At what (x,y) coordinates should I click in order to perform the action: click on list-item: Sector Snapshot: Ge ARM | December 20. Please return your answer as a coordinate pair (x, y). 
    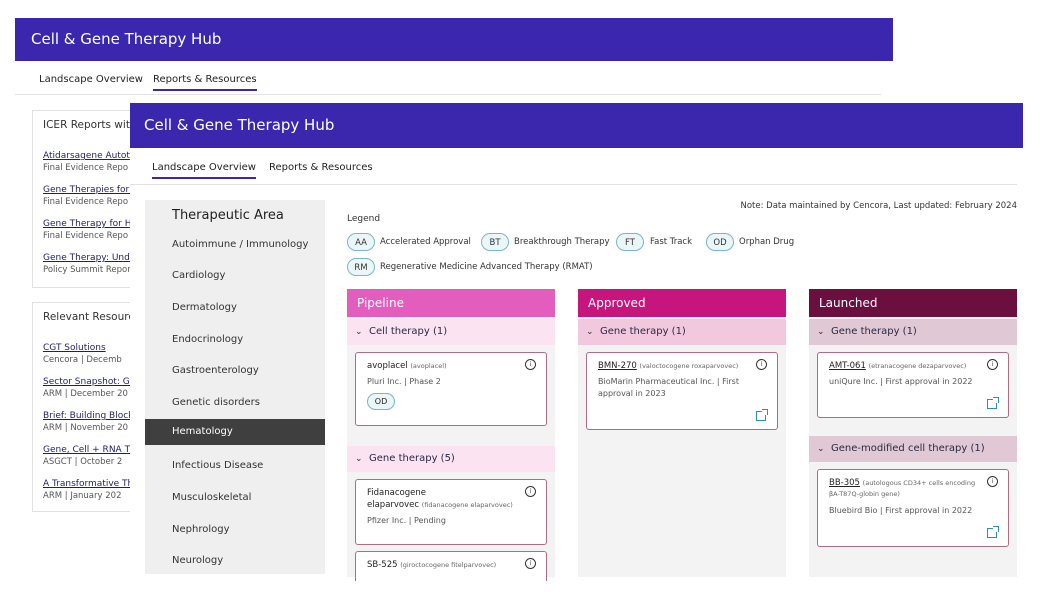
    Looking at the image, I should click on (89, 388).